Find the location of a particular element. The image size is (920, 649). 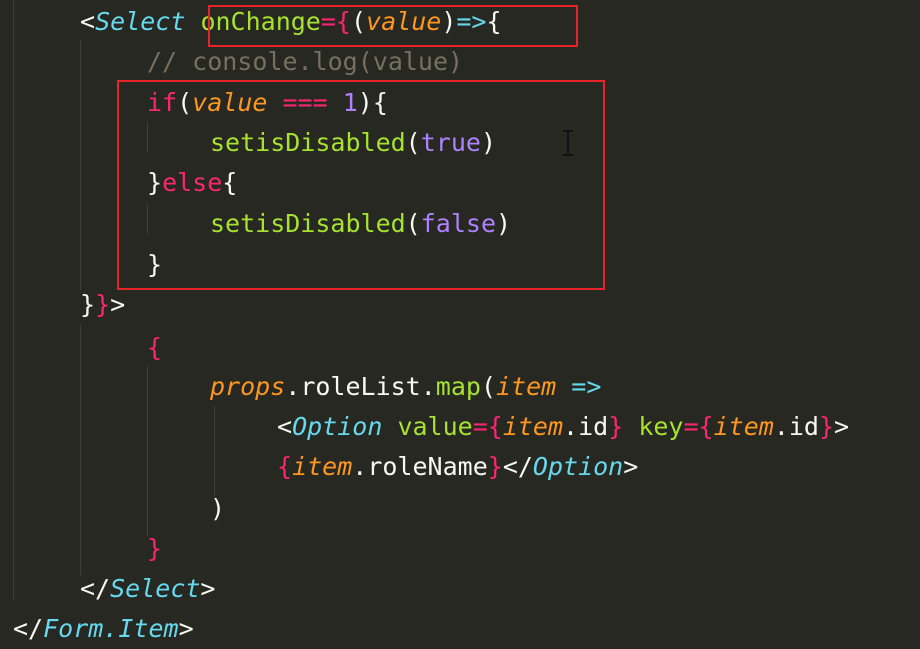

code-line: { is located at coordinates (81, 348).